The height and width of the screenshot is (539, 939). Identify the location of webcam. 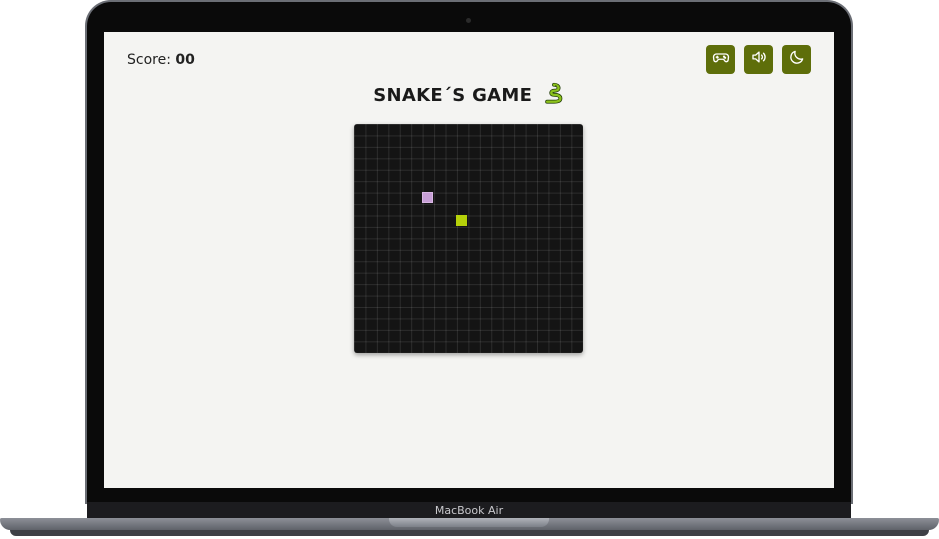
(468, 20).